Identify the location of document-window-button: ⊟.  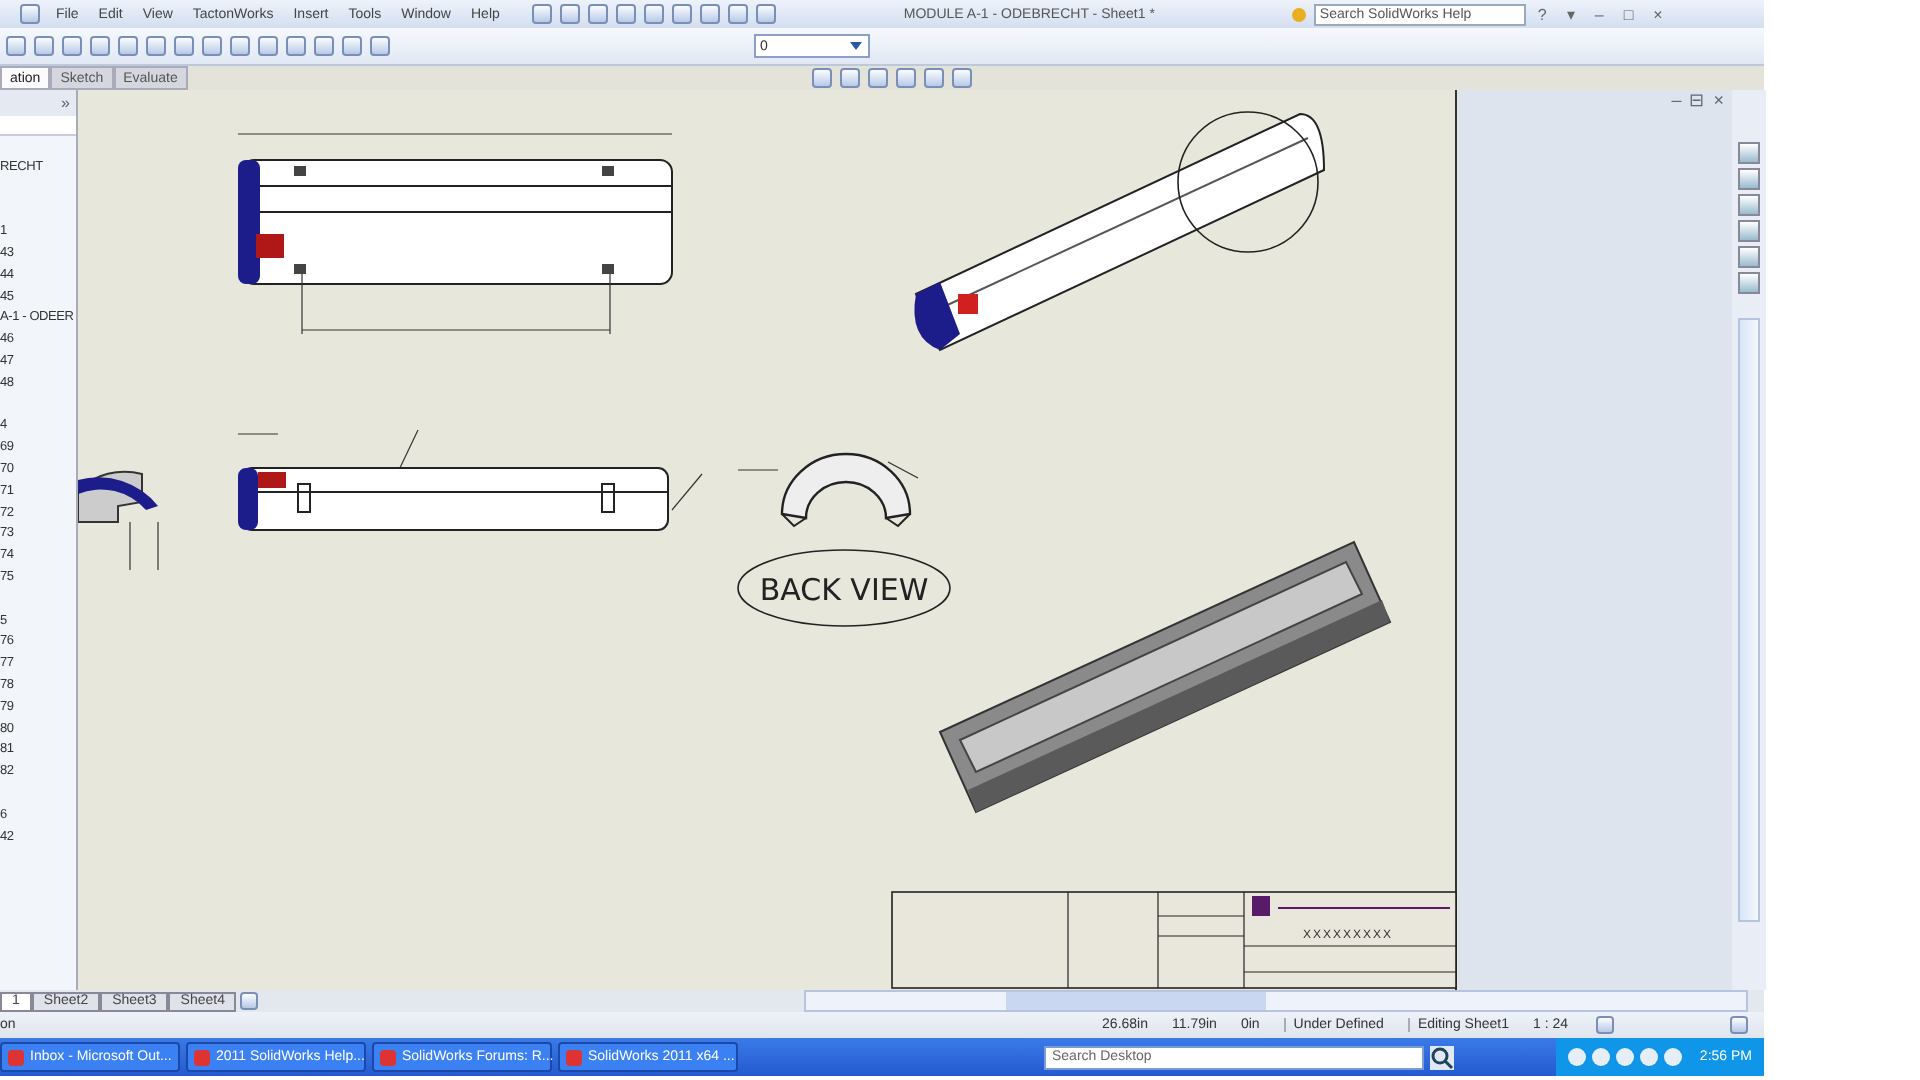
(1697, 100).